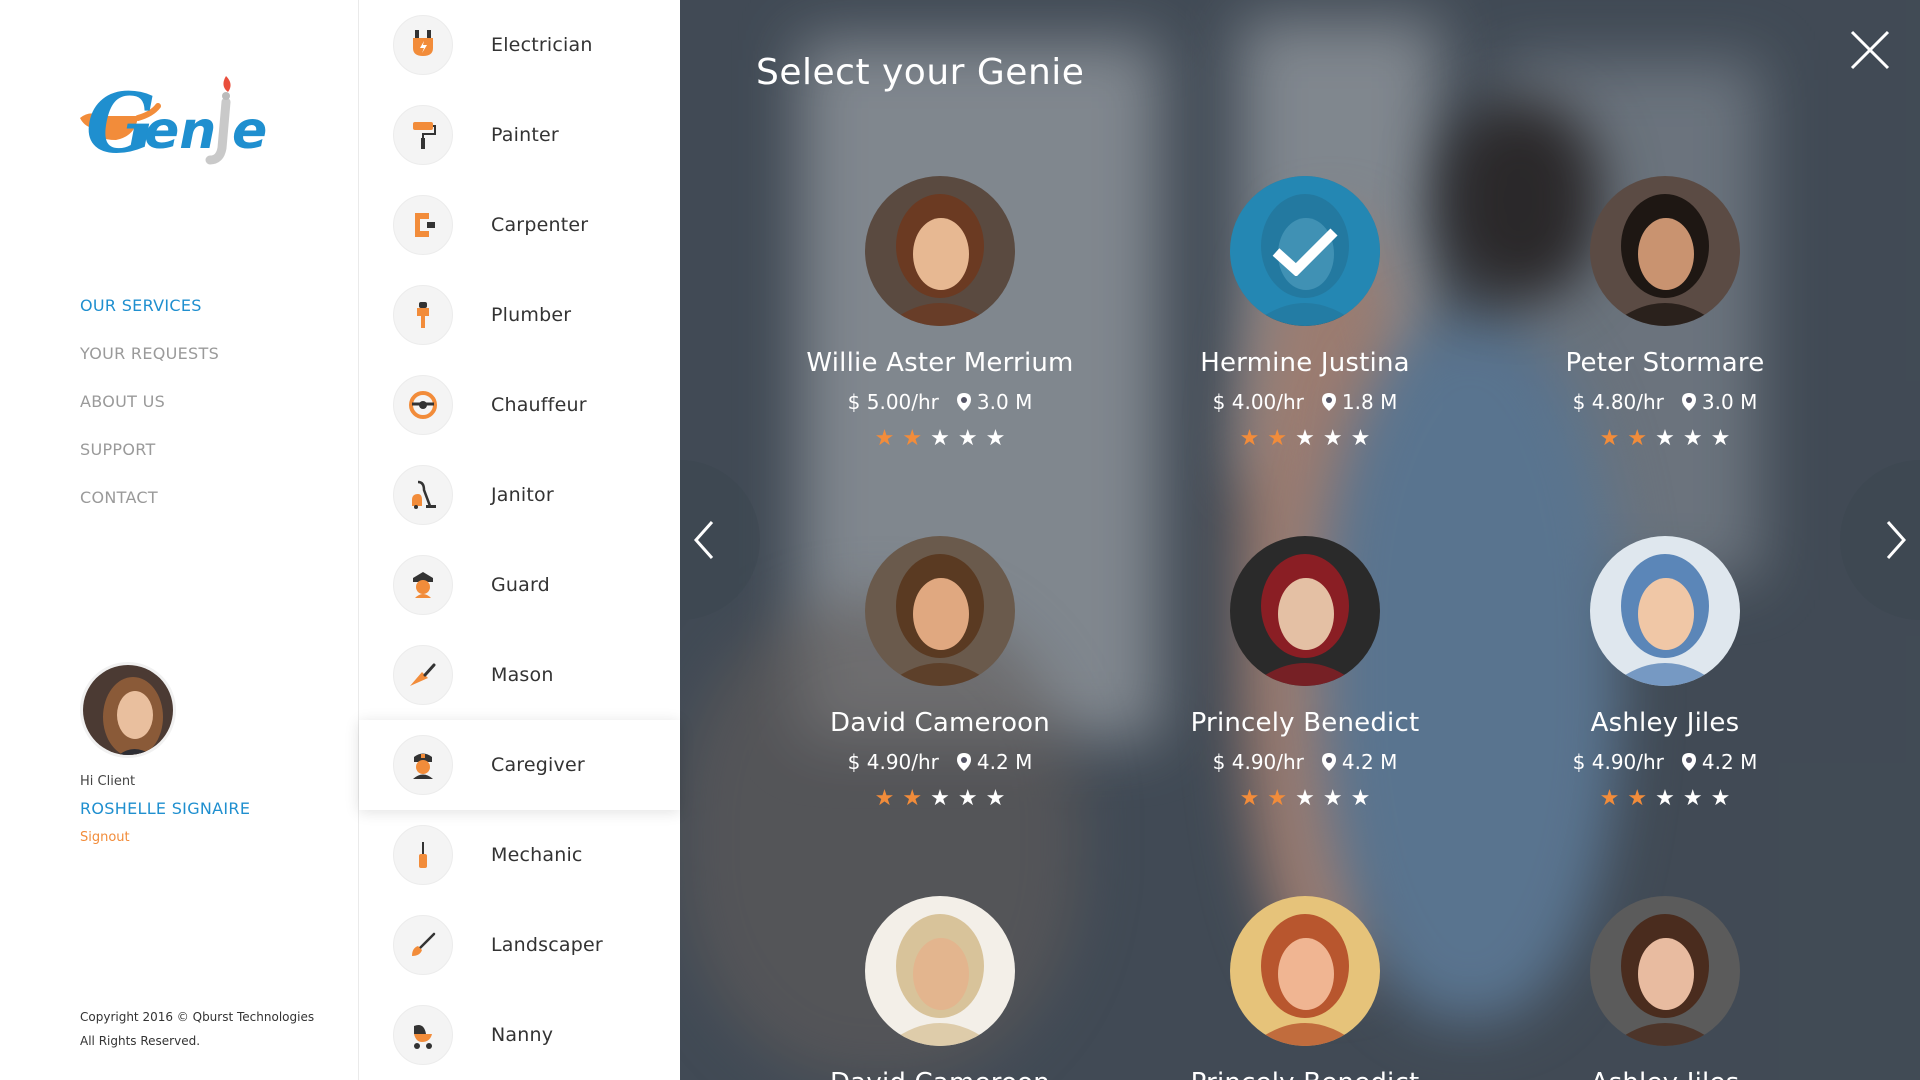 The width and height of the screenshot is (1920, 1080). Describe the element at coordinates (105, 837) in the screenshot. I see `signout-link: Signout` at that location.